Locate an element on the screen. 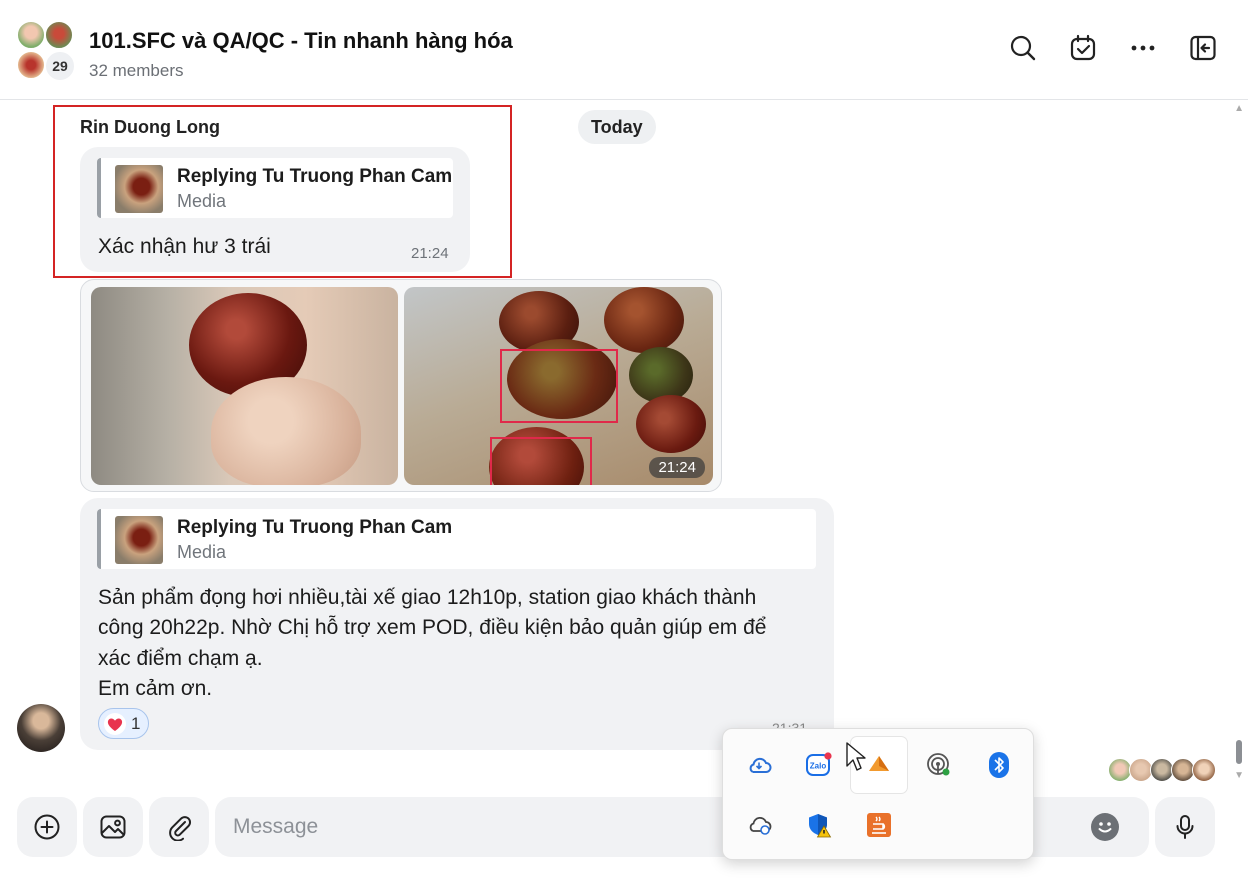 The width and height of the screenshot is (1248, 880). group-avatar: 29 is located at coordinates (47, 51).